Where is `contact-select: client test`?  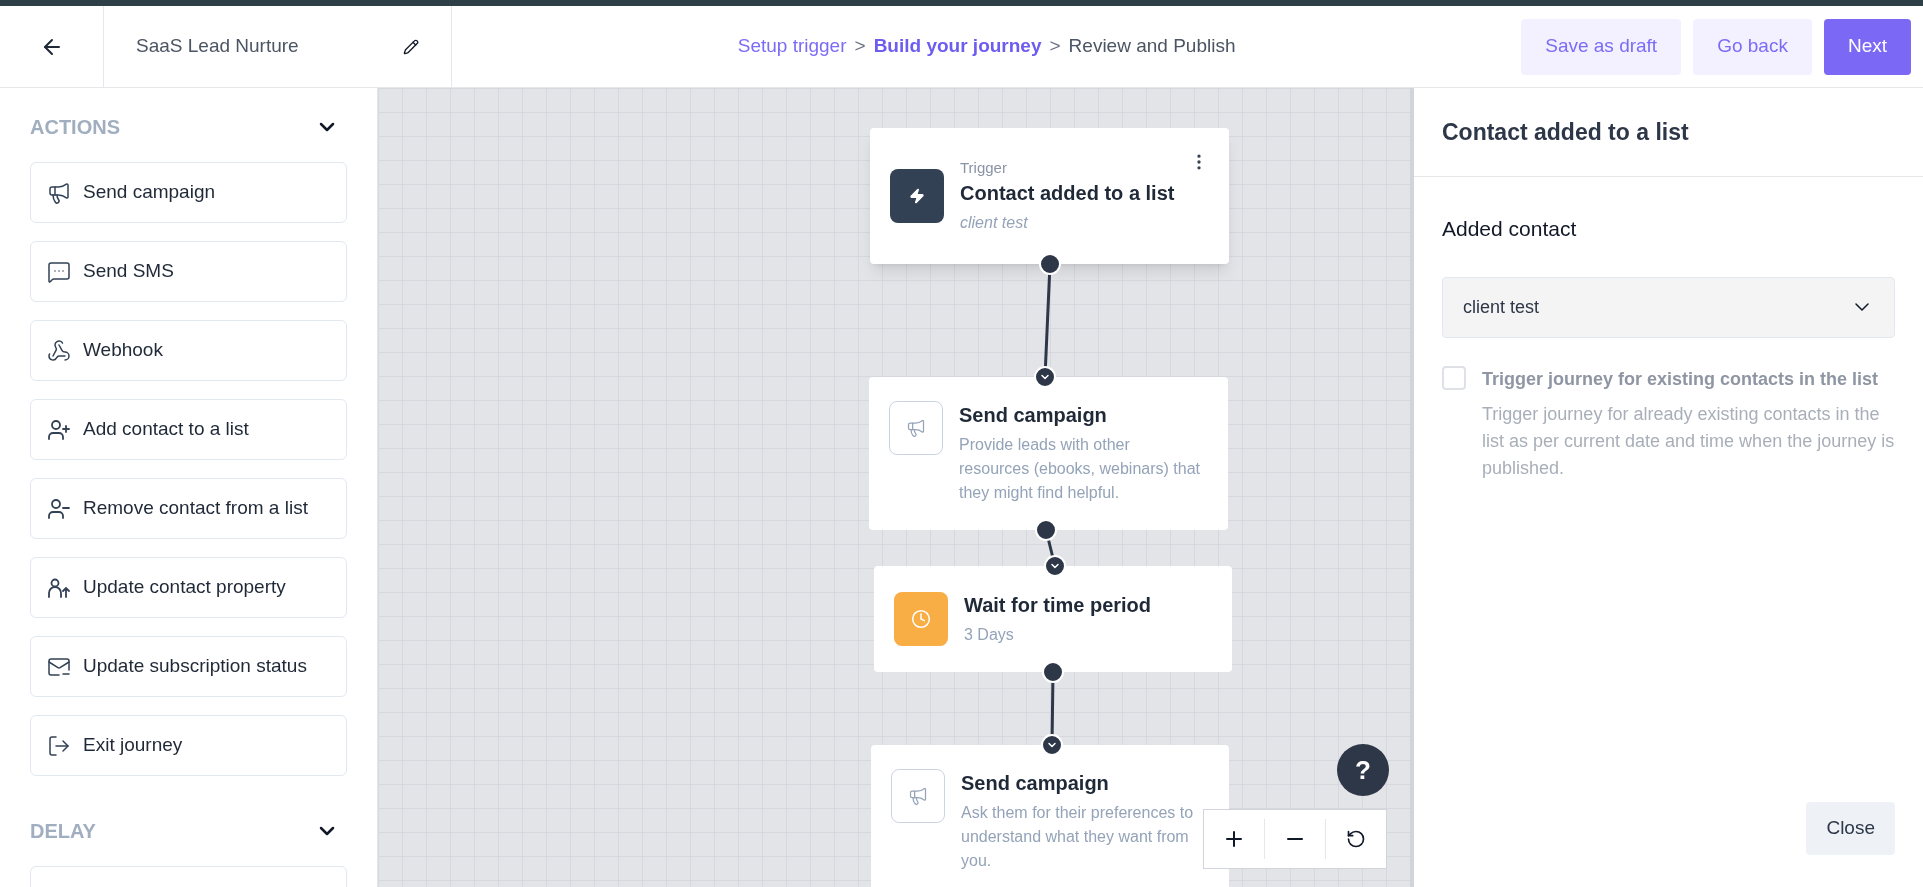 contact-select: client test is located at coordinates (1668, 307).